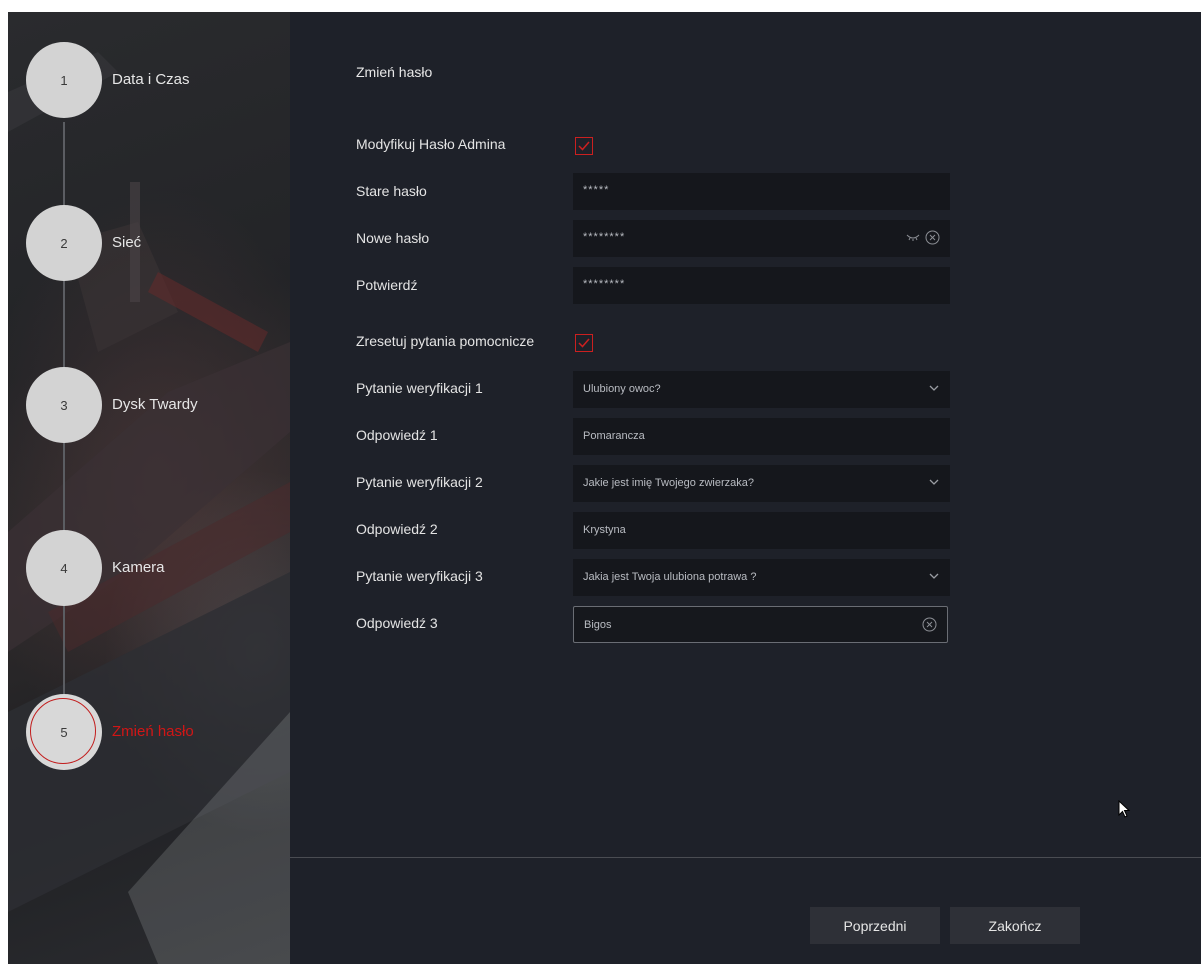 Image resolution: width=1201 pixels, height=964 pixels. I want to click on step-label: Kamera, so click(138, 567).